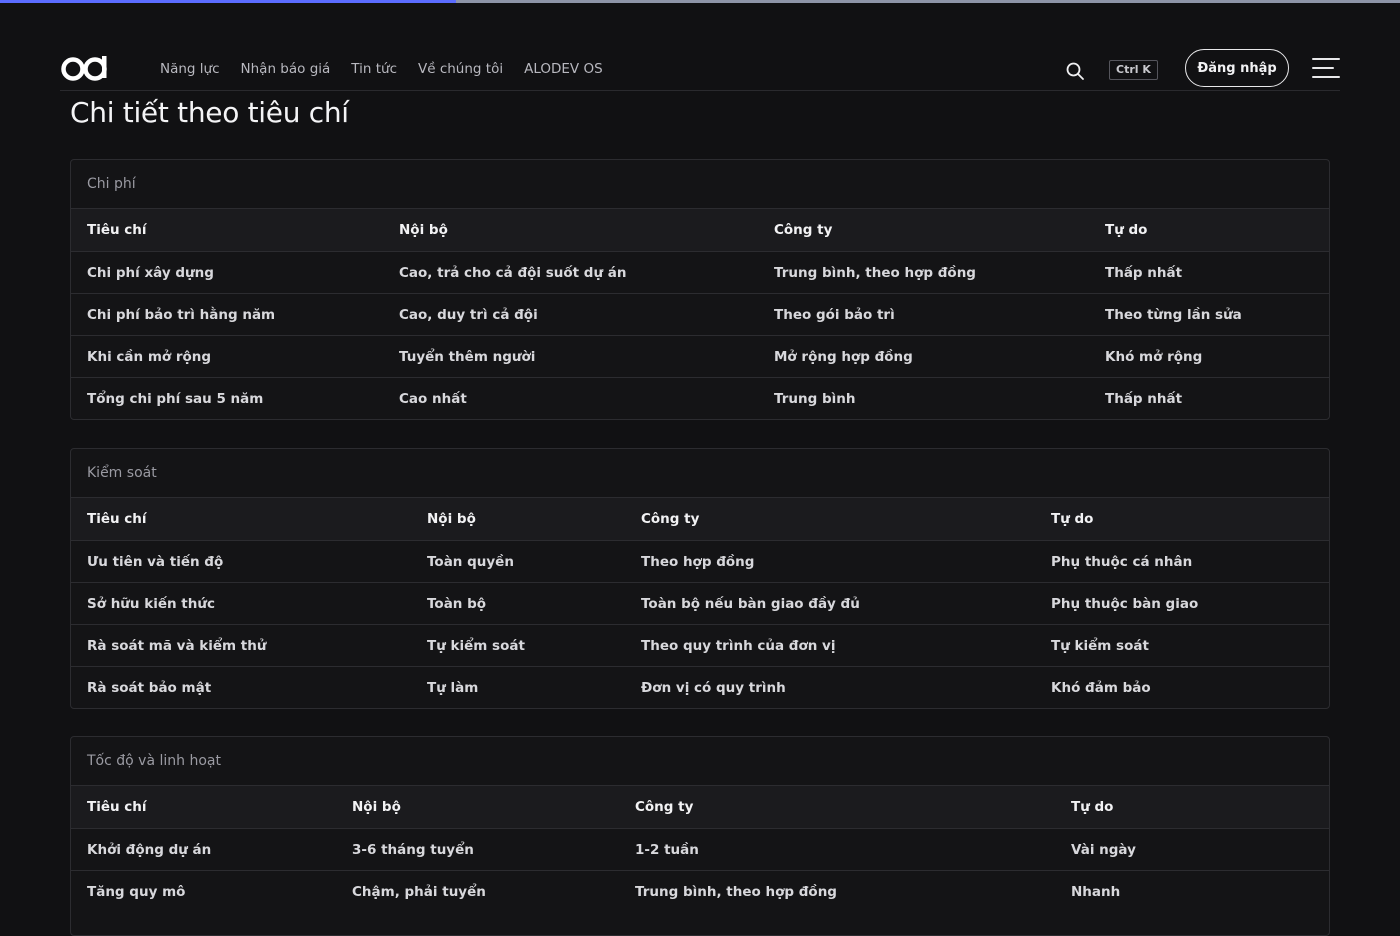 Image resolution: width=1400 pixels, height=936 pixels. What do you see at coordinates (460, 69) in the screenshot?
I see `nav-item-about: Về chúng tôi` at bounding box center [460, 69].